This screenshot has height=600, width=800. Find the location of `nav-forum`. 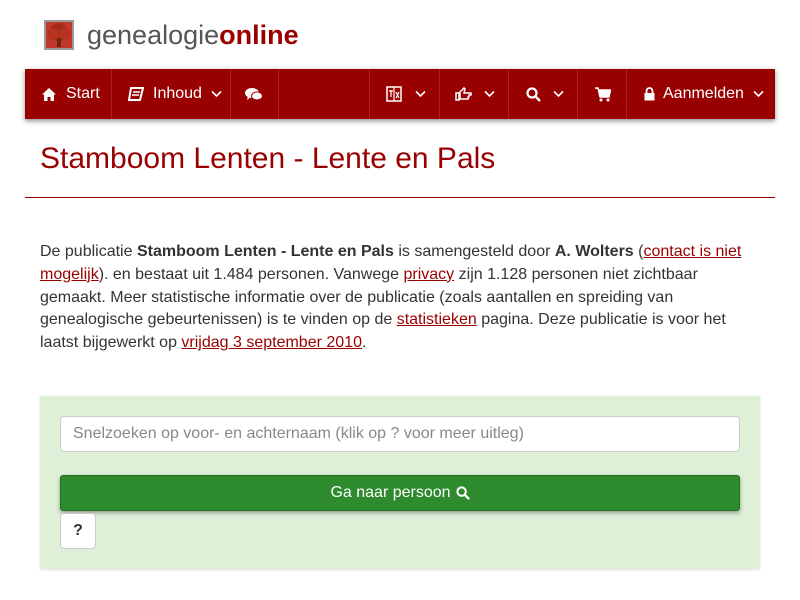

nav-forum is located at coordinates (255, 94).